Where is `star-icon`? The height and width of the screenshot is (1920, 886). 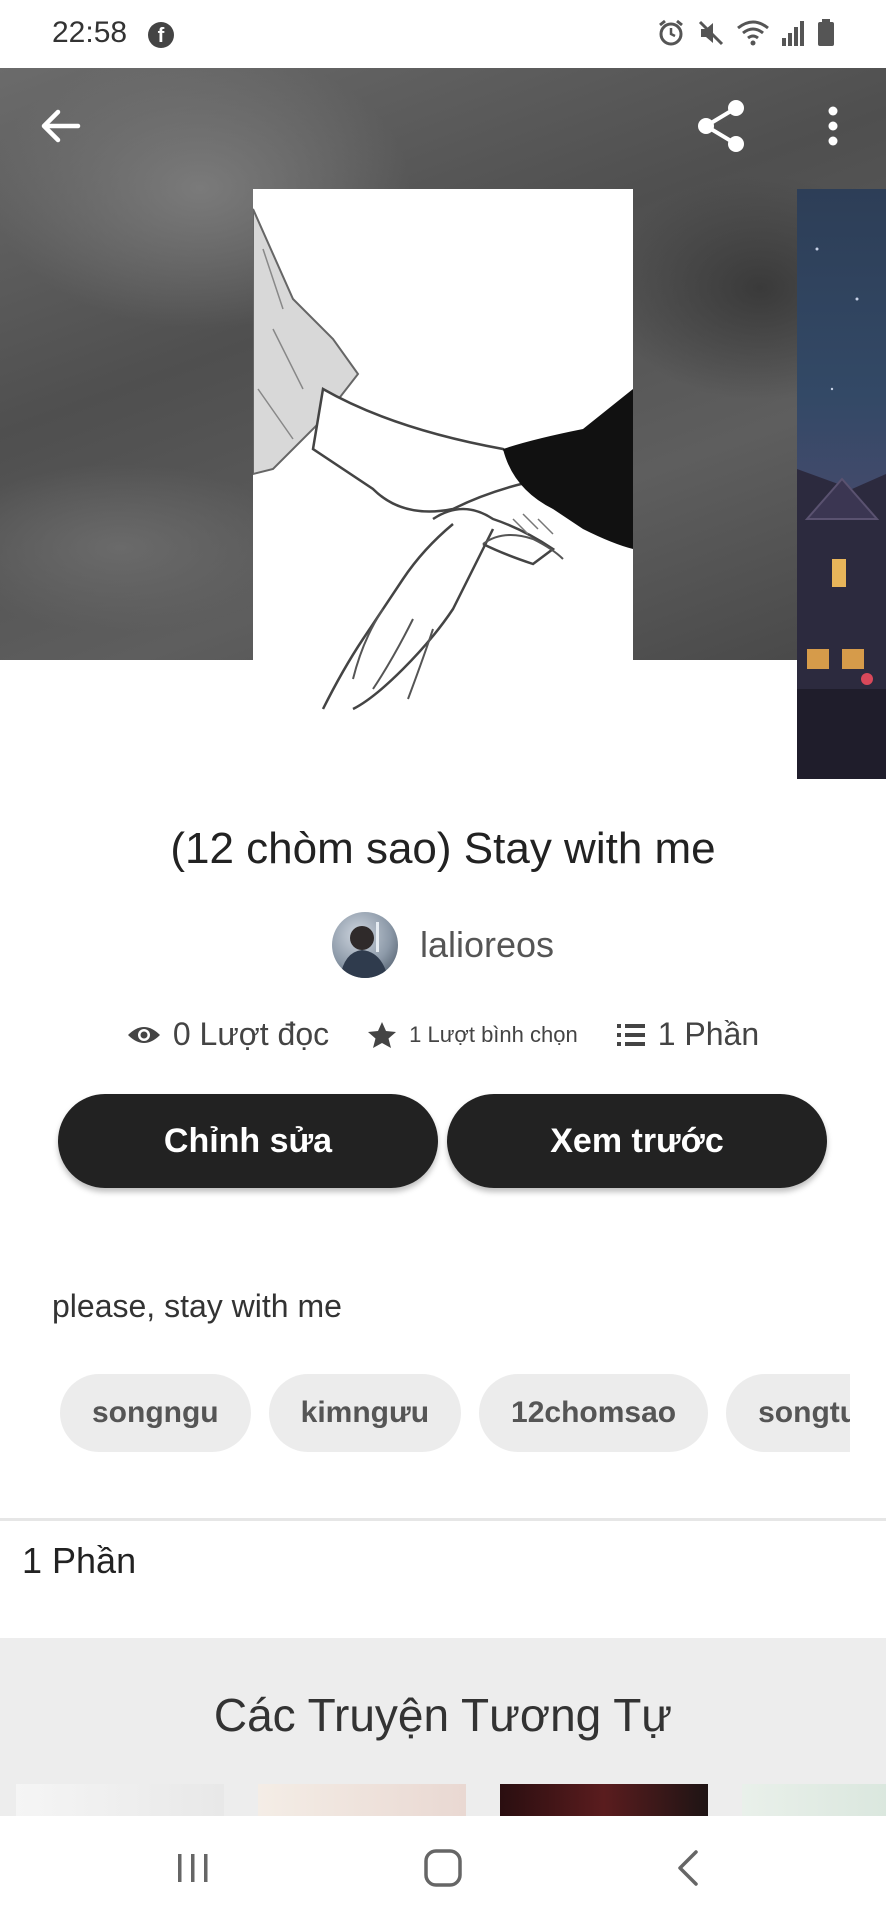
star-icon is located at coordinates (382, 1034).